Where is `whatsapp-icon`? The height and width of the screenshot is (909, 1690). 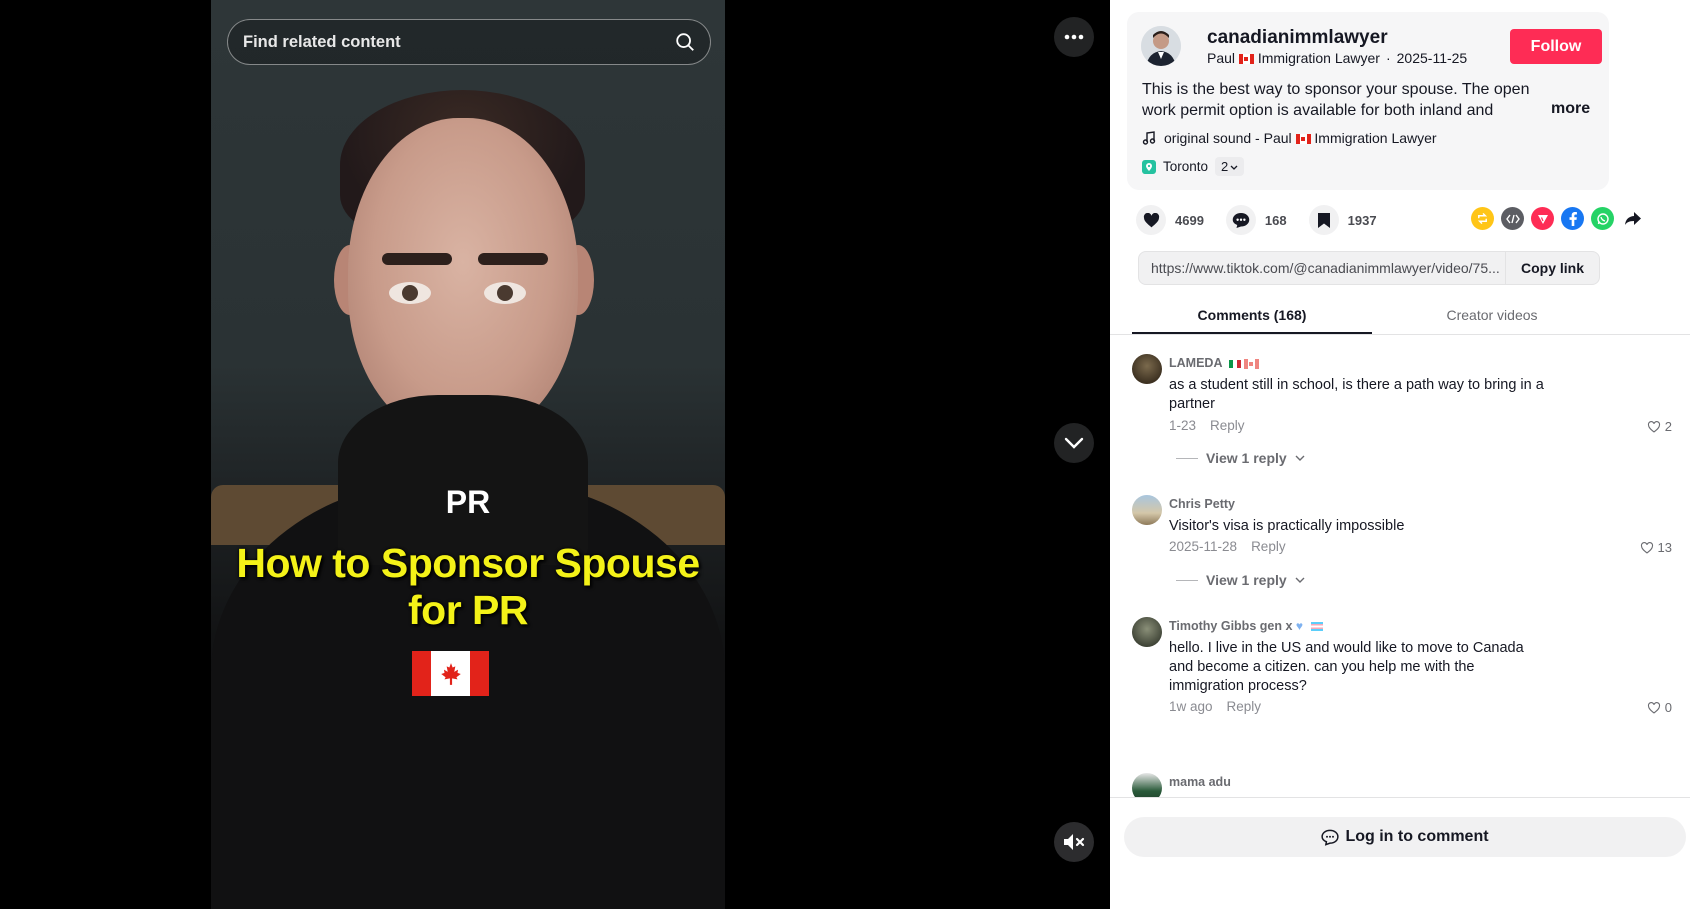
whatsapp-icon is located at coordinates (1602, 218).